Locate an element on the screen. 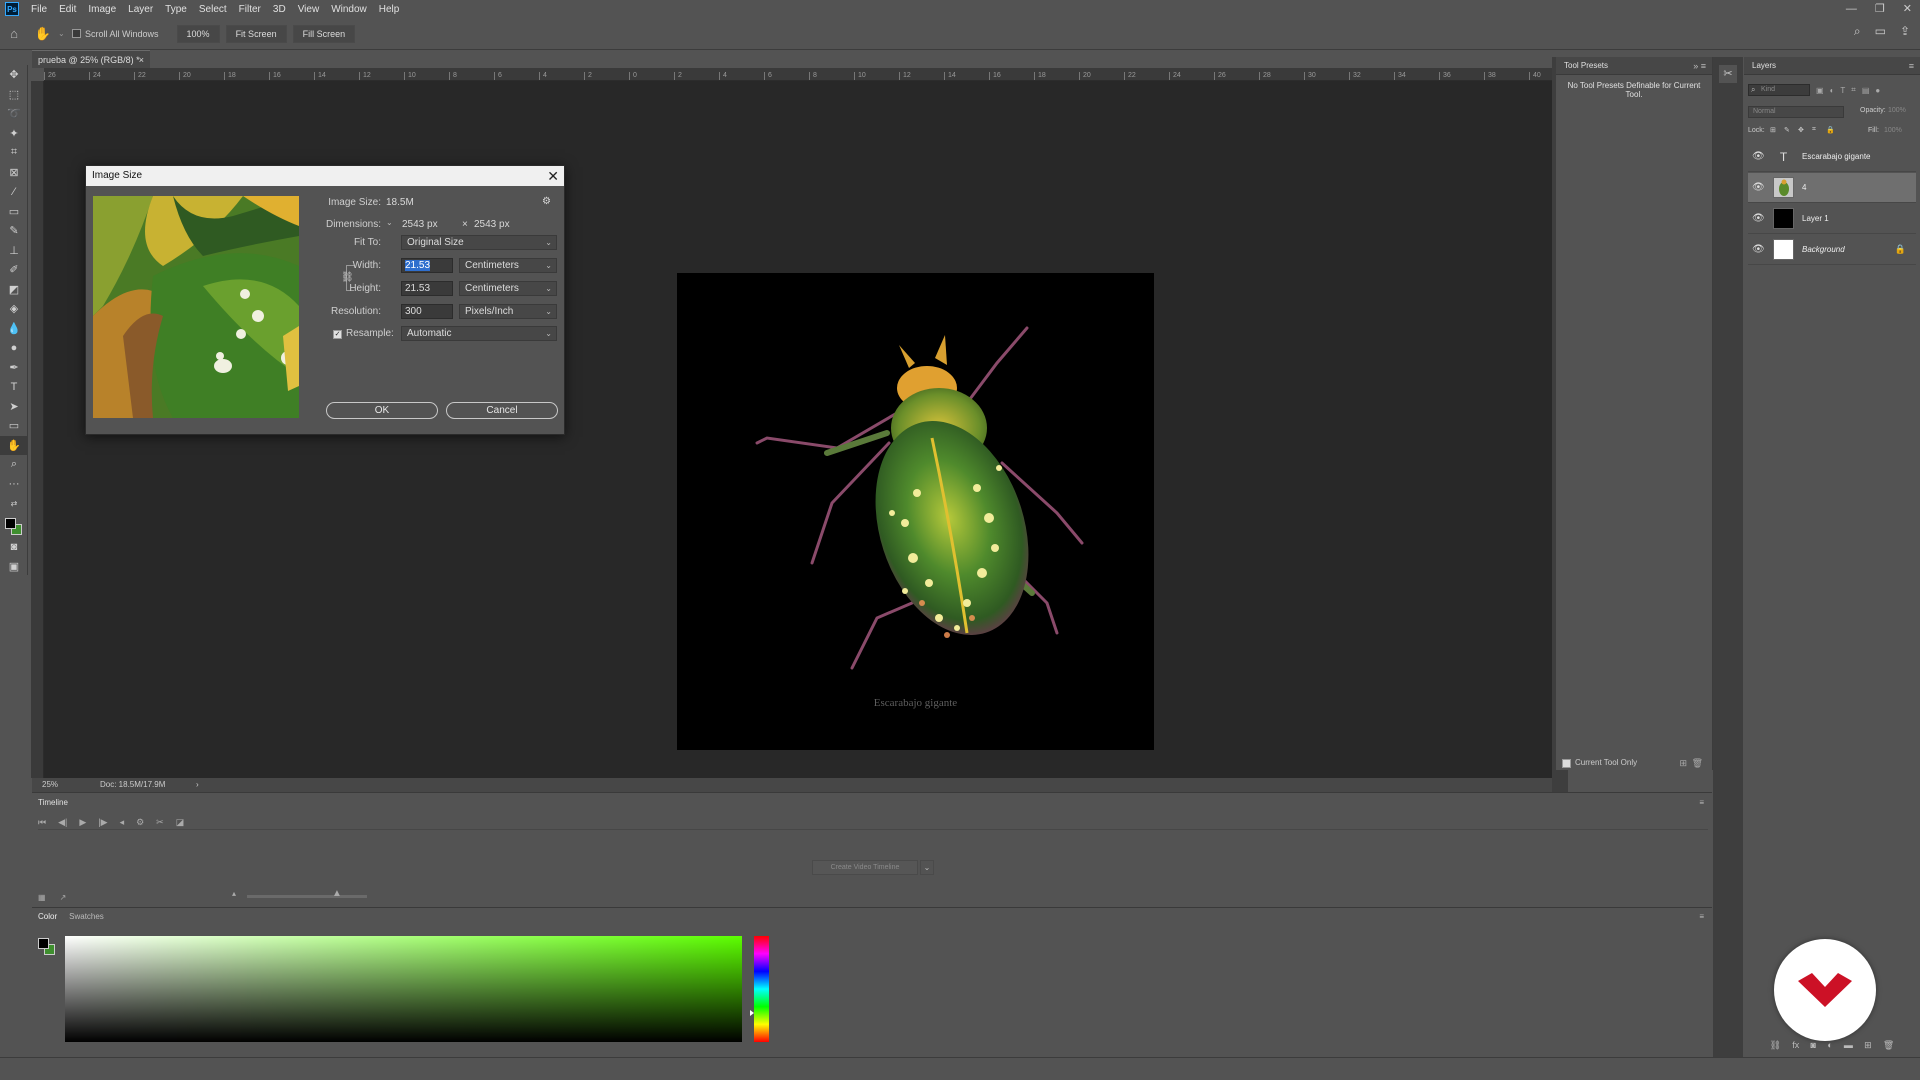 The height and width of the screenshot is (1080, 1920). layer-kind-filter: Kind is located at coordinates (1779, 90).